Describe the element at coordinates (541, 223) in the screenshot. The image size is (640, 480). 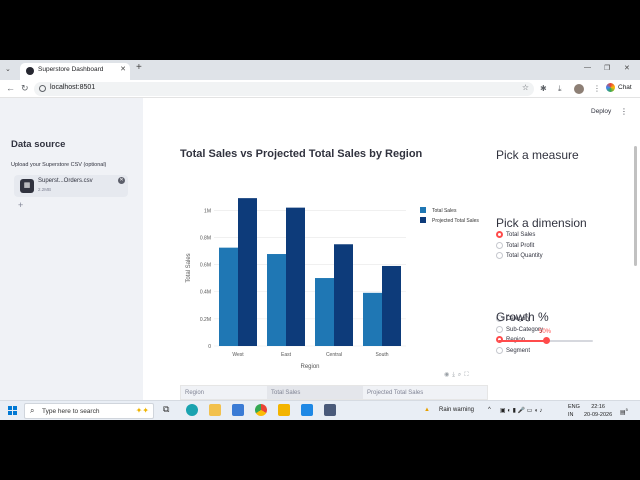
I see `dimension-heading: Pick a dimension` at that location.